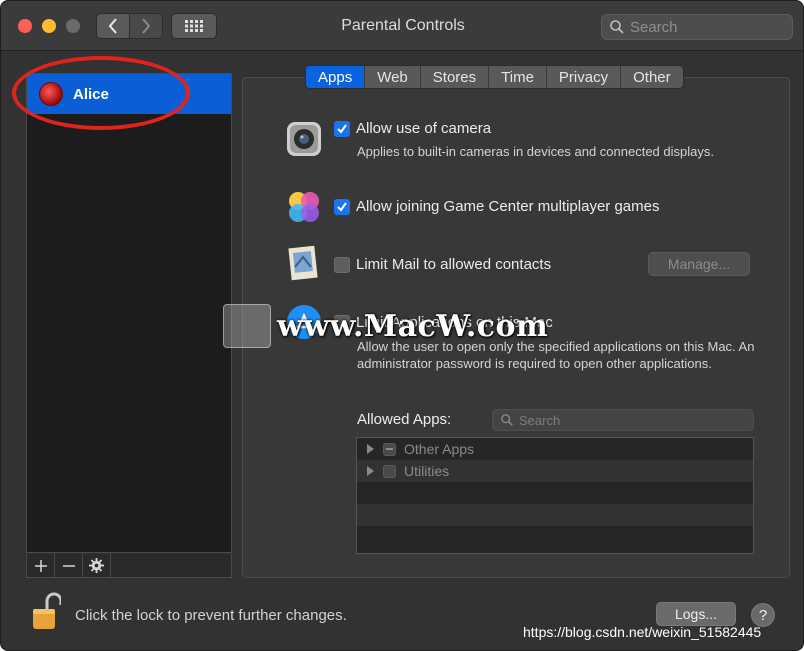  I want to click on mixed-checkbox, so click(389, 449).